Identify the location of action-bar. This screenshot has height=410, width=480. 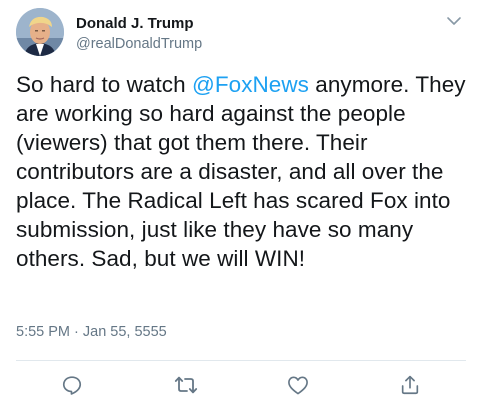
(240, 385).